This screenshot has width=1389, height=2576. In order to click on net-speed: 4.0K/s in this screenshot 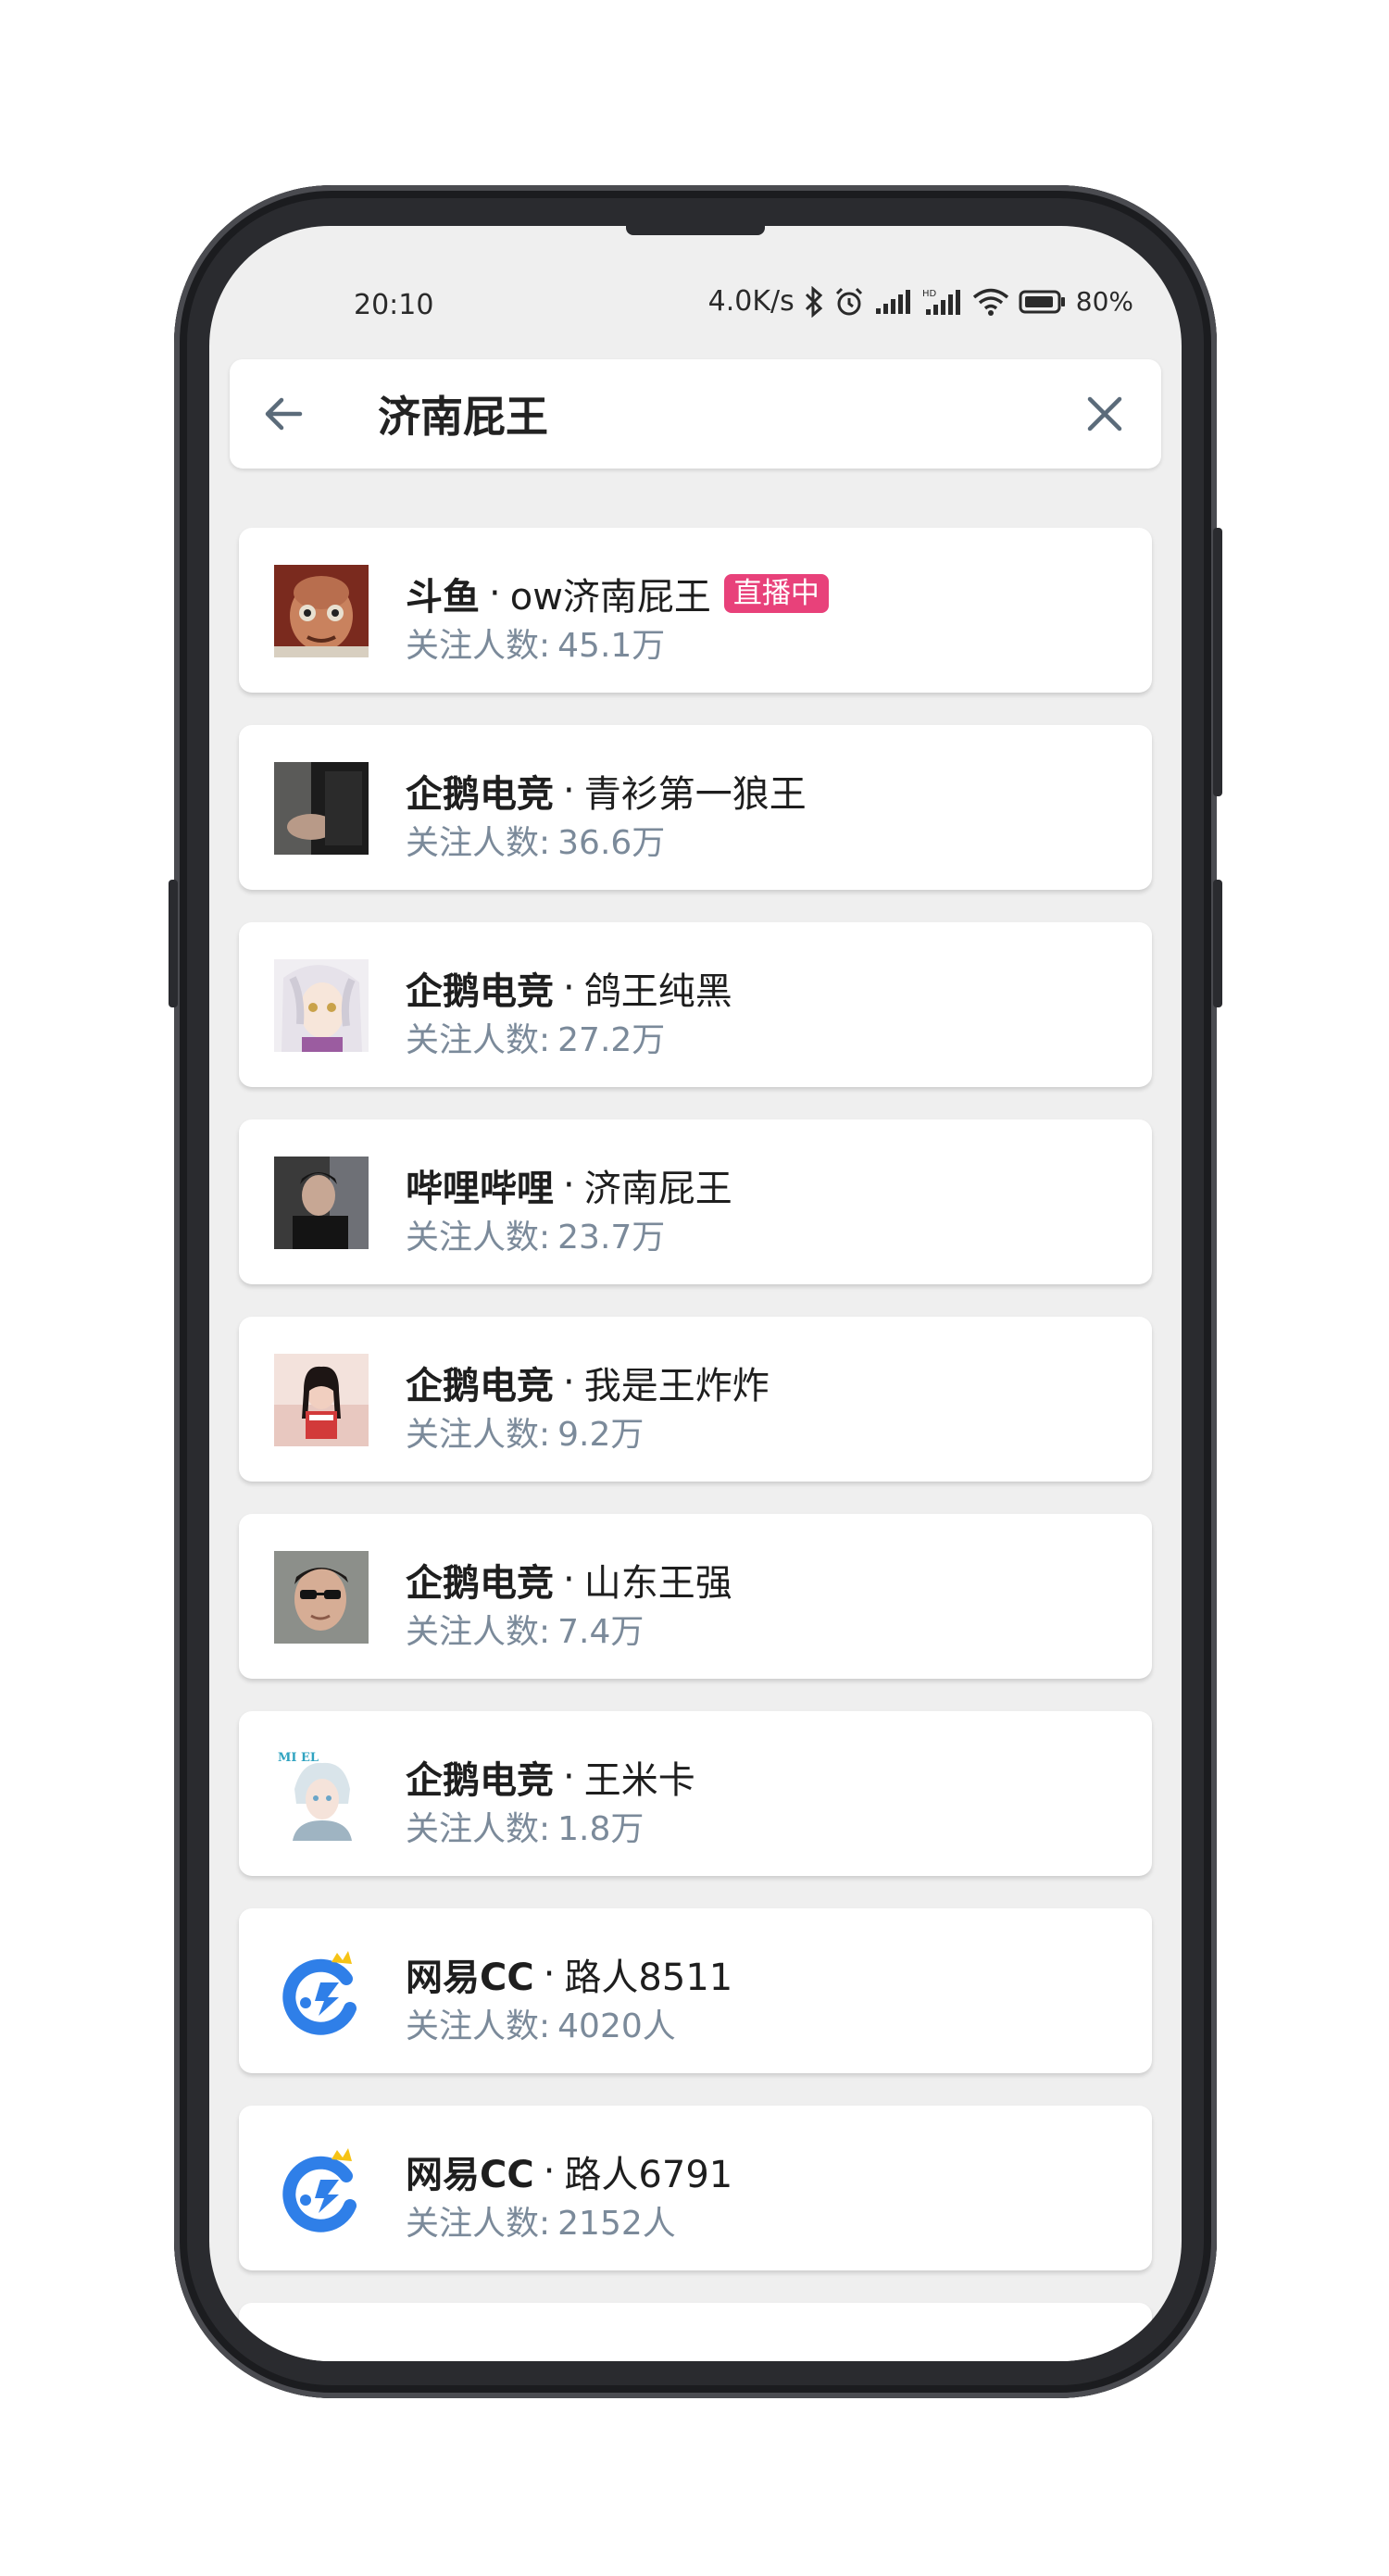, I will do `click(751, 301)`.